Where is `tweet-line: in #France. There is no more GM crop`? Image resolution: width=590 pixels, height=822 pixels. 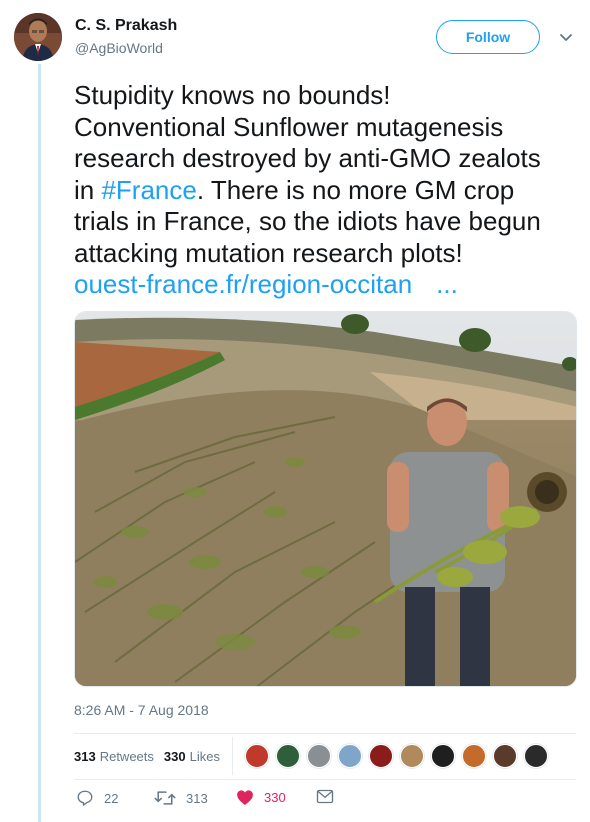 tweet-line: in #France. There is no more GM crop is located at coordinates (326, 191).